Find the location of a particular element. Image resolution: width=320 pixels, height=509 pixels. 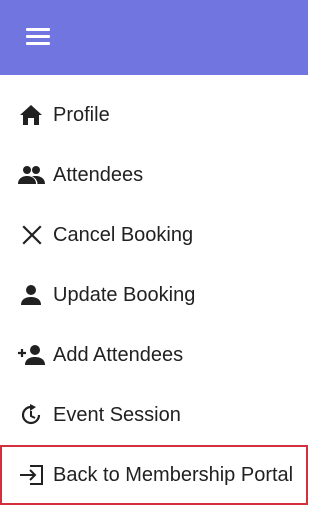

top-app-bar is located at coordinates (154, 37).